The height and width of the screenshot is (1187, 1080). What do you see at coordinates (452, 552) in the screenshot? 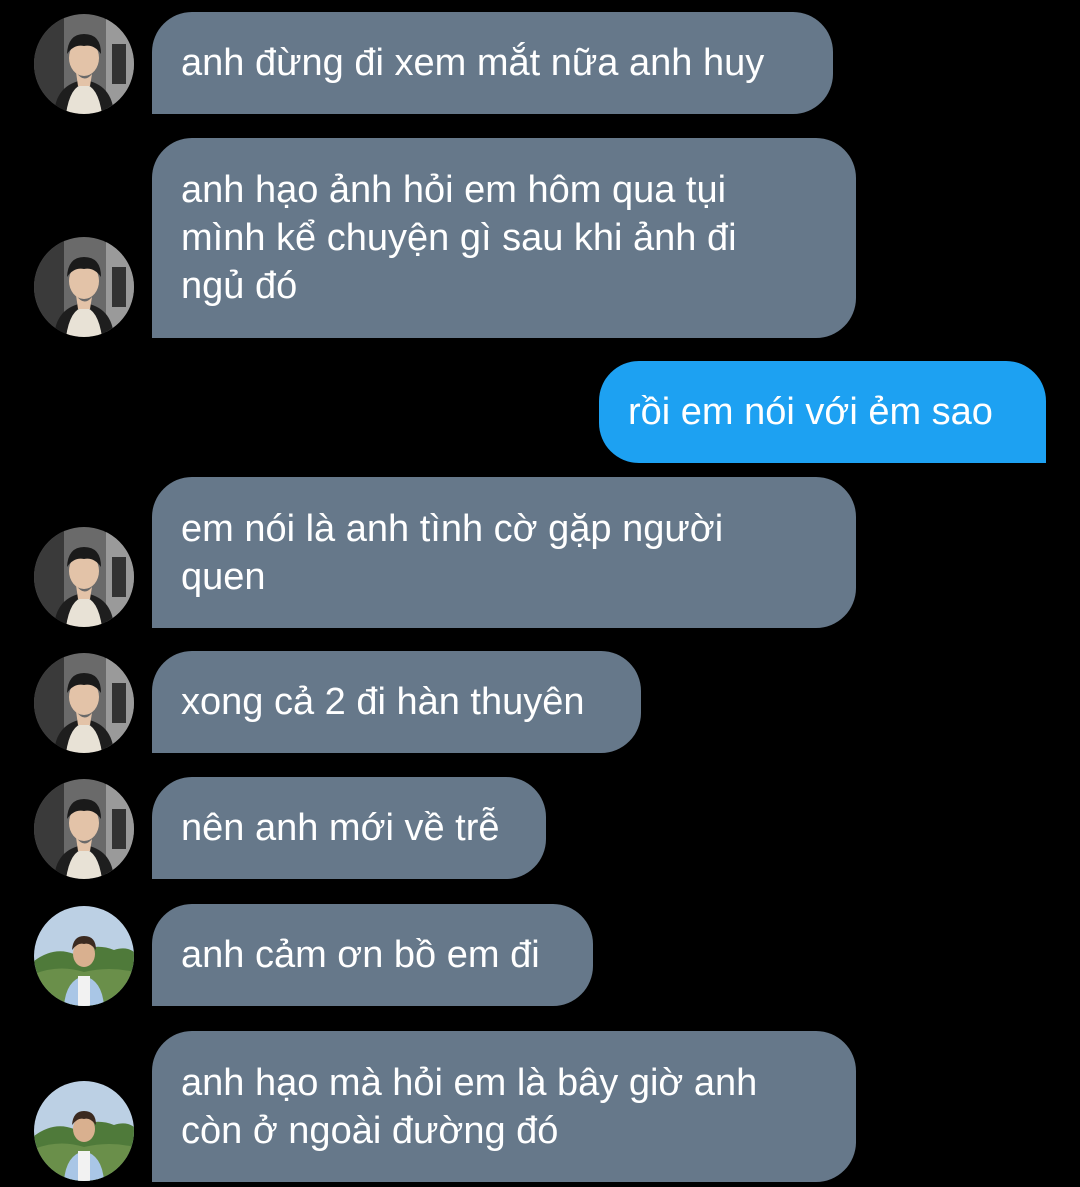
I see `message-text: em nói là anh tình cờ gặp người quen` at bounding box center [452, 552].